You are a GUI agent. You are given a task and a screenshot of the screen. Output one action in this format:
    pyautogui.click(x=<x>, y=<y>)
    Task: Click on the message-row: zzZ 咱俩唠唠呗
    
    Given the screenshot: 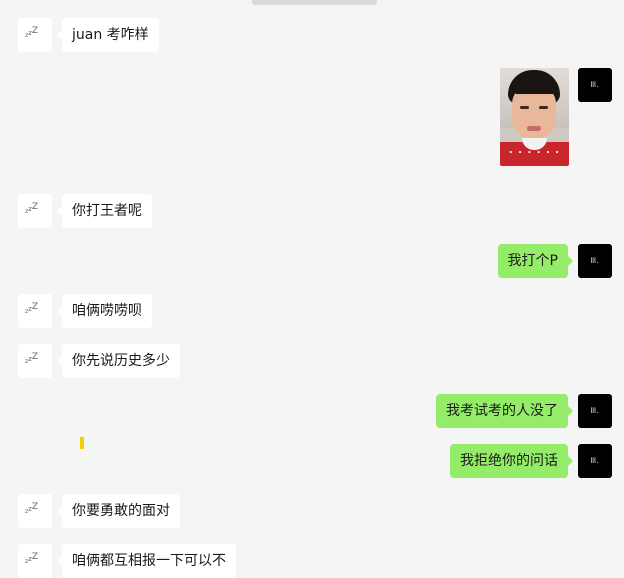 What is the action you would take?
    pyautogui.click(x=85, y=311)
    